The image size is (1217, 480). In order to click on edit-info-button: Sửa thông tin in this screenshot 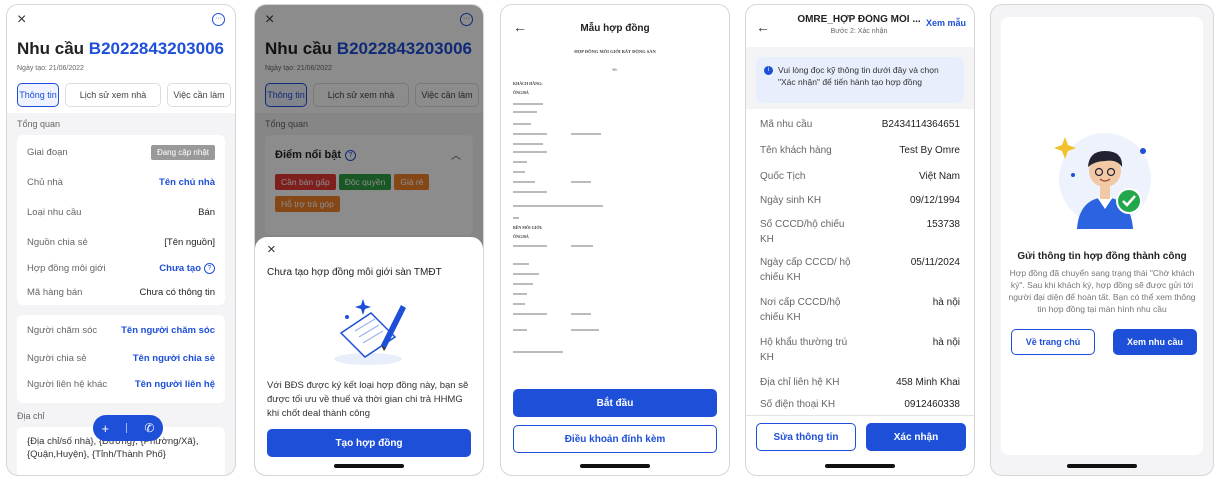, I will do `click(806, 437)`.